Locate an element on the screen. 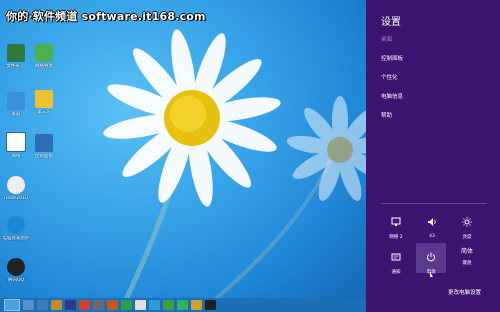 The image size is (500, 312). desktop-icon-label: 控制面板 is located at coordinates (44, 156).